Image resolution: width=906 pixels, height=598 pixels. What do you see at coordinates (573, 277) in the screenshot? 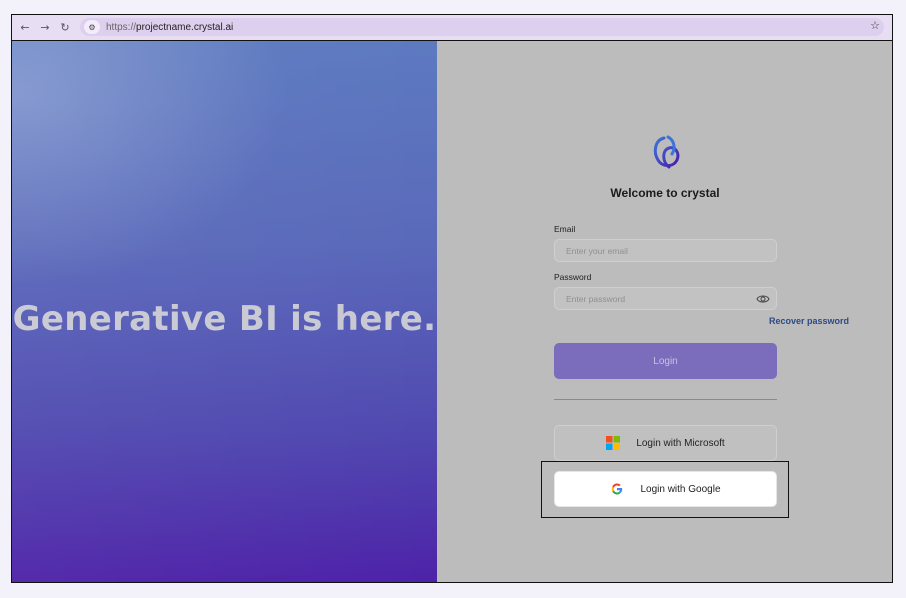
I see `password-label: Password` at bounding box center [573, 277].